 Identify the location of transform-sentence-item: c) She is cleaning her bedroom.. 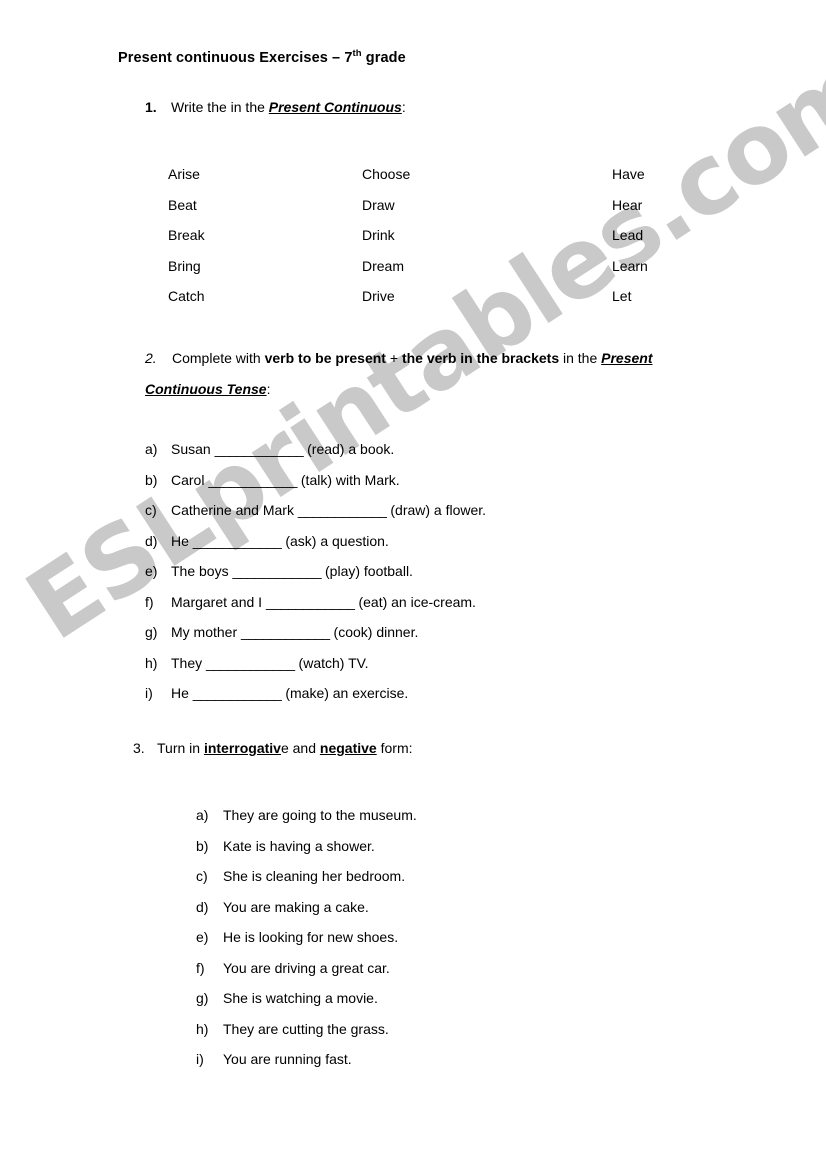
(446, 876).